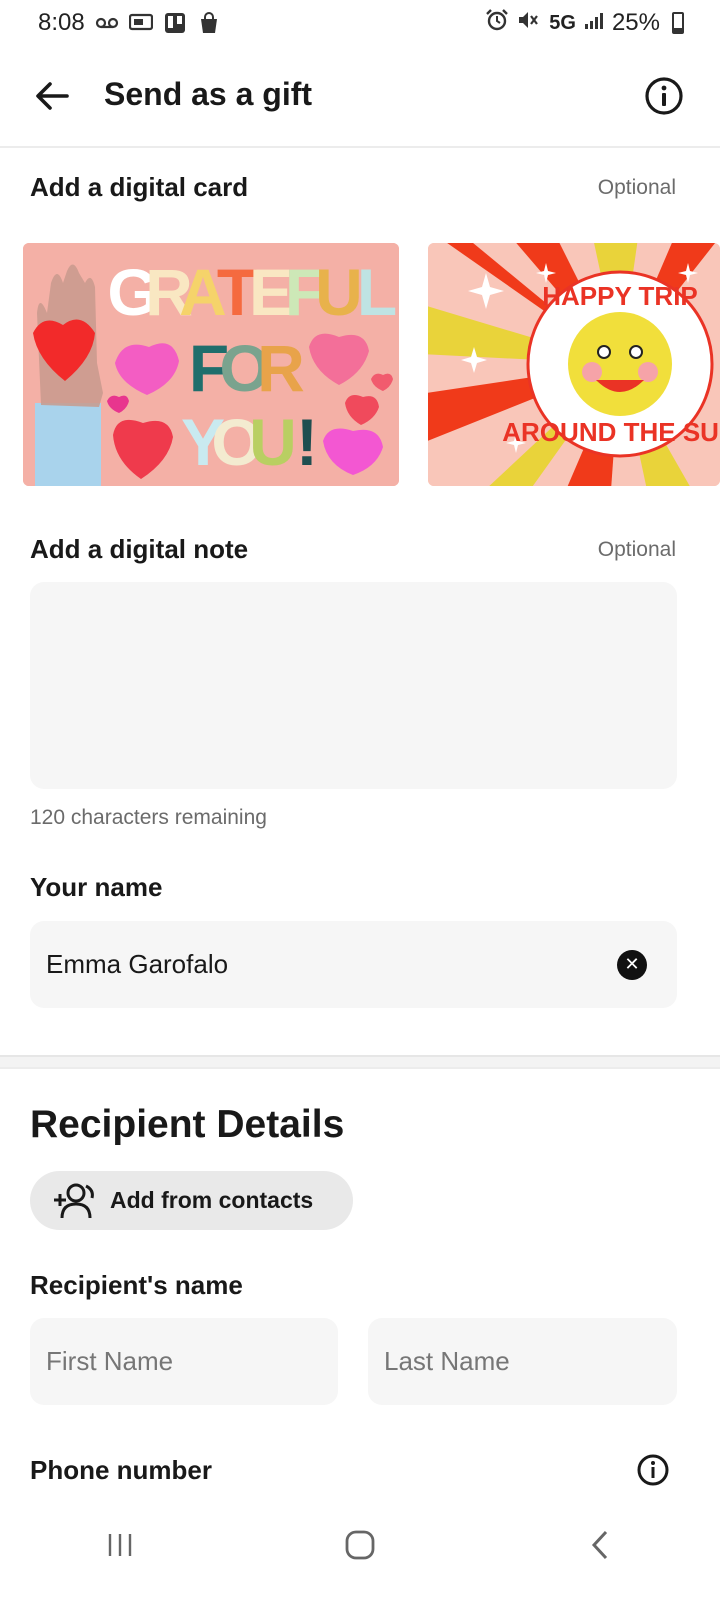 This screenshot has height=1600, width=720. Describe the element at coordinates (377, 292) in the screenshot. I see `svg-text: L` at that location.